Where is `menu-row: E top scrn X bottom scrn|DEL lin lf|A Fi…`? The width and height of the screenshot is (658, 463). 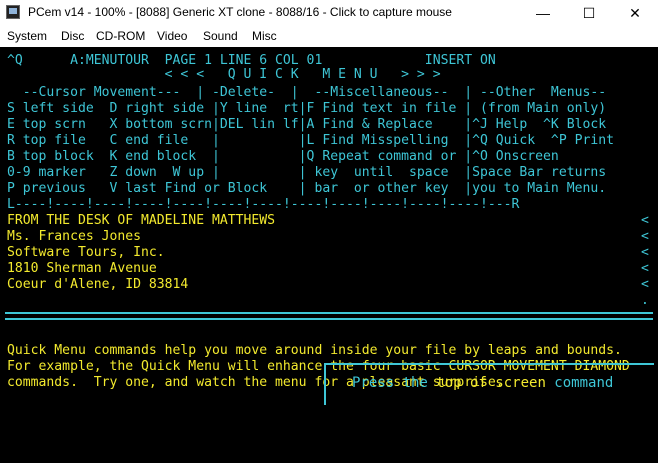 menu-row: E top scrn X bottom scrn|DEL lin lf|A Fi… is located at coordinates (307, 124).